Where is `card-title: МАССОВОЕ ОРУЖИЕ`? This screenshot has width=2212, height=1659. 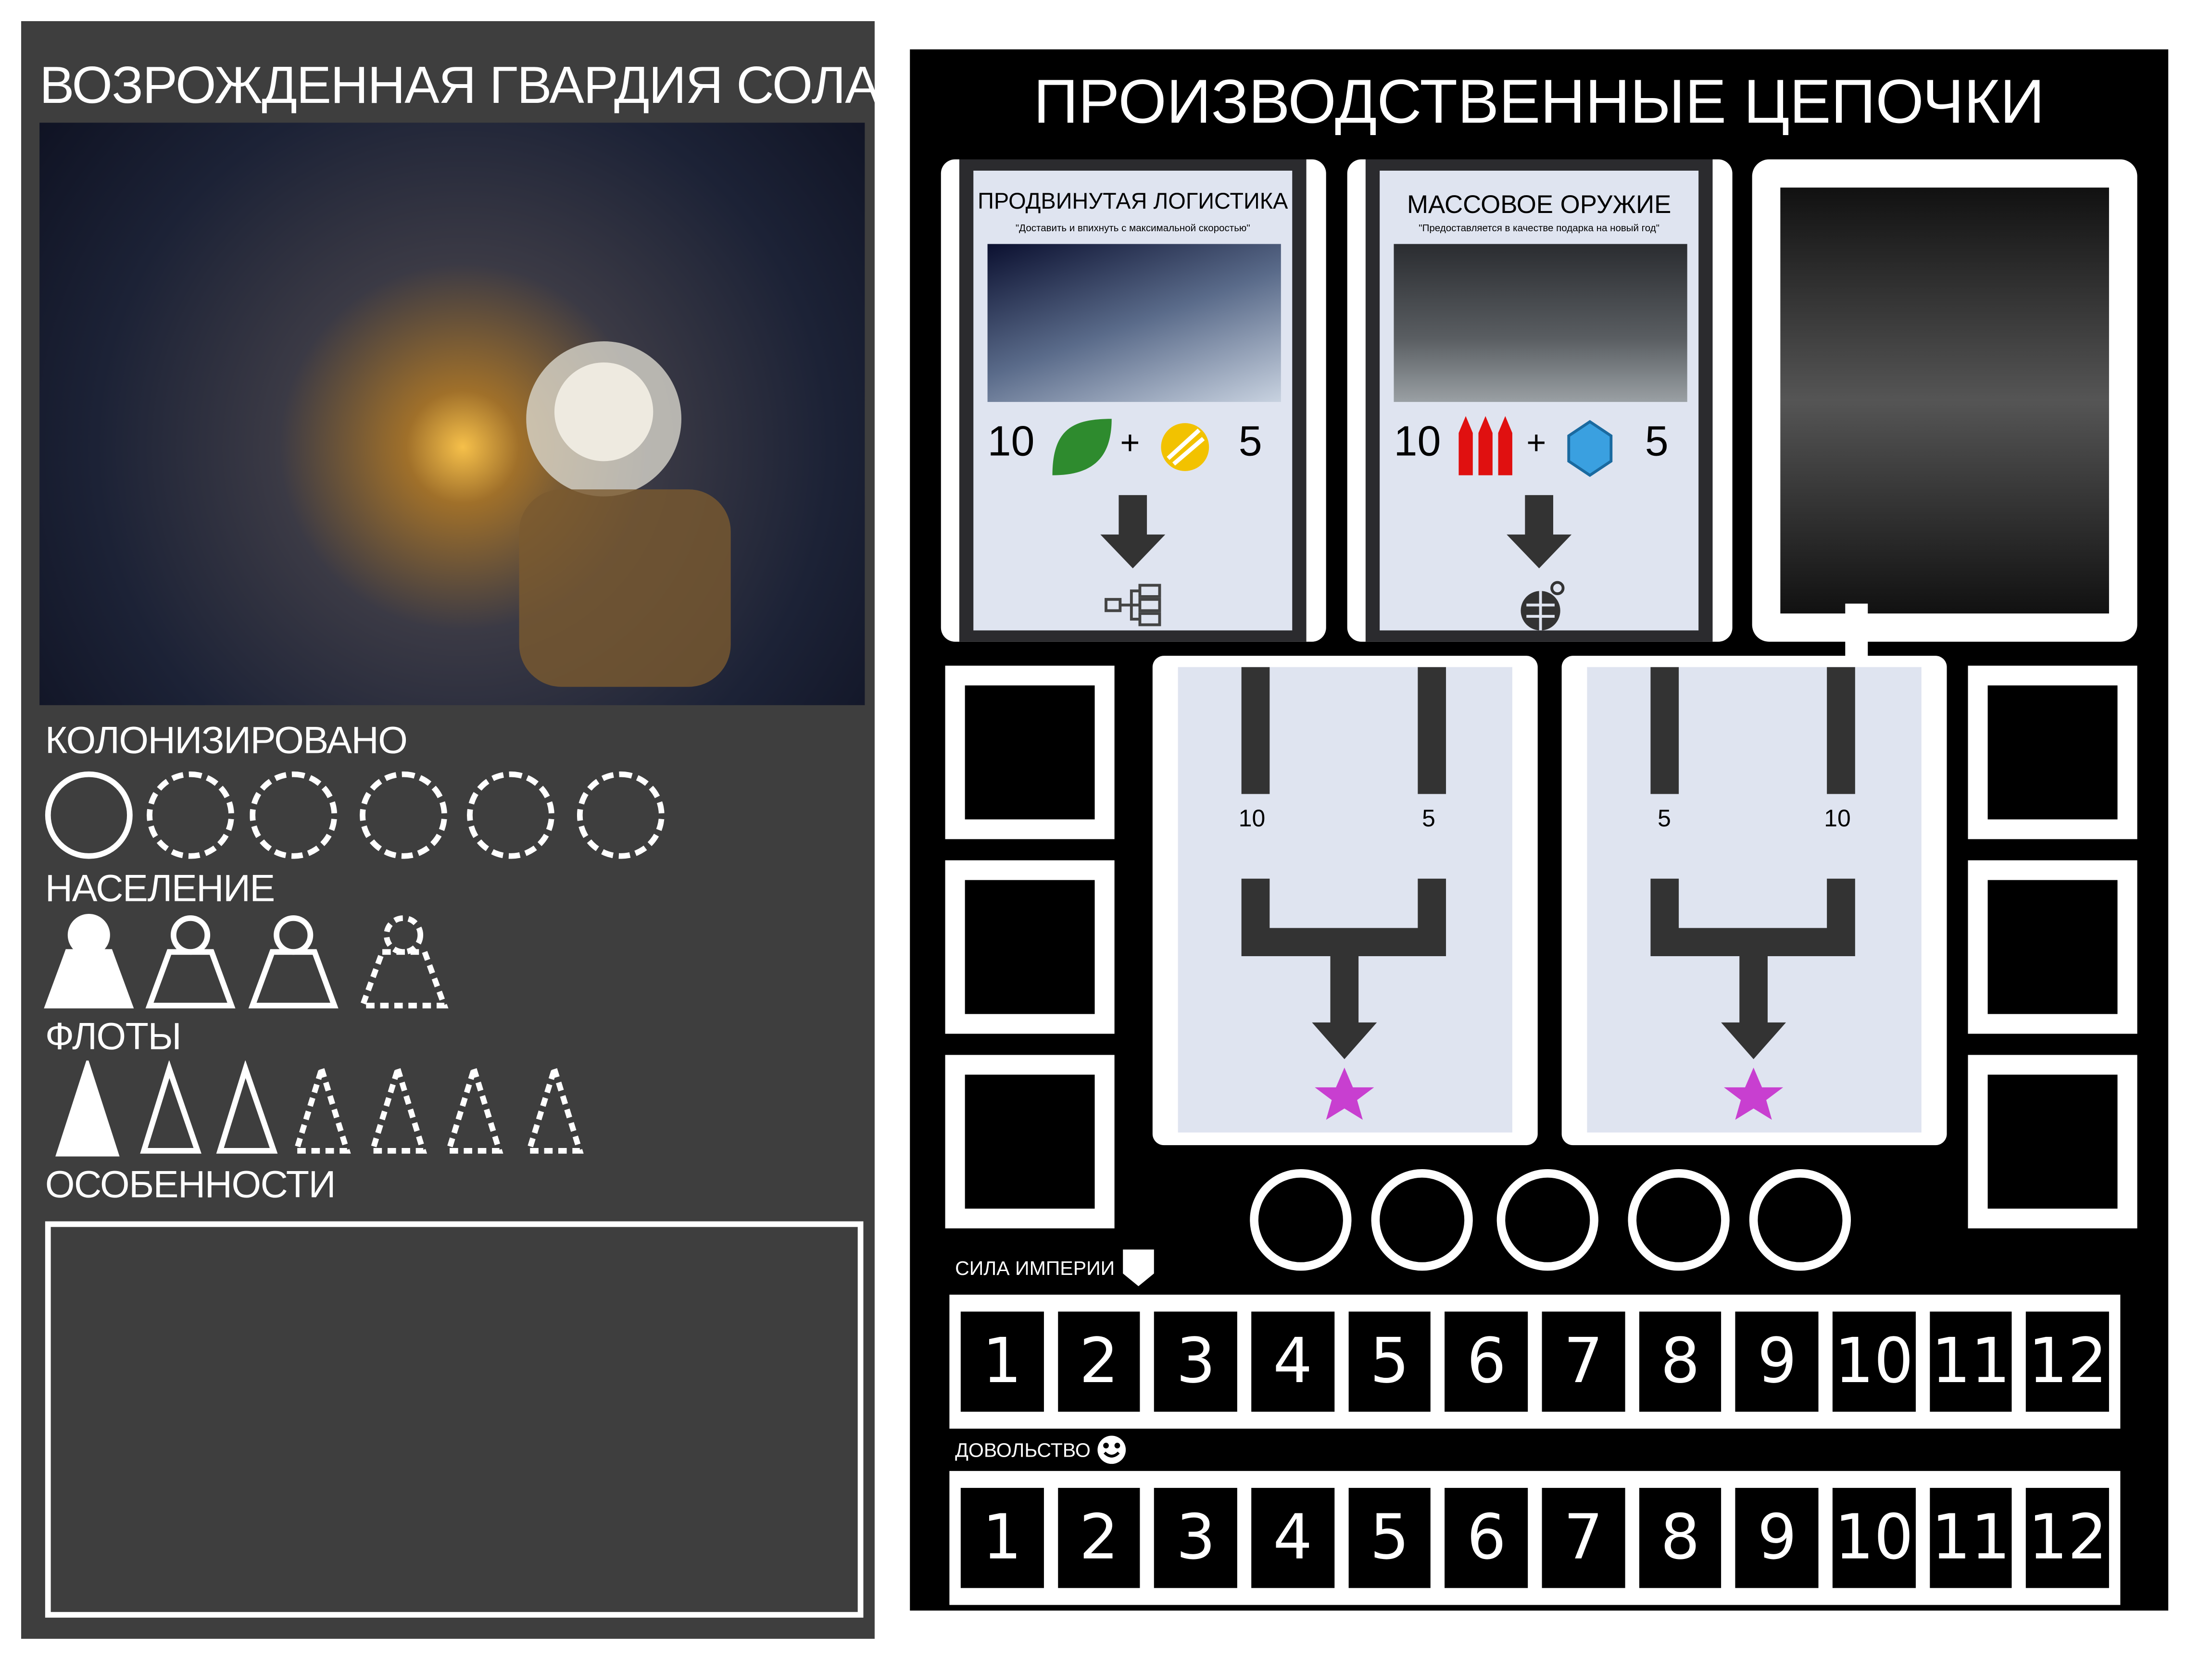 card-title: МАССОВОЕ ОРУЖИЕ is located at coordinates (1539, 204).